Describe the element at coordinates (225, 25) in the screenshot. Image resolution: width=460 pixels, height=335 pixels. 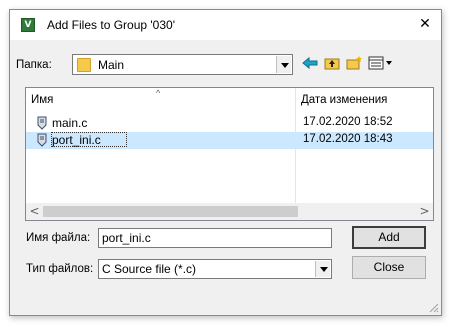
I see `title-bar: V Add Files to Group '030' ✕` at that location.